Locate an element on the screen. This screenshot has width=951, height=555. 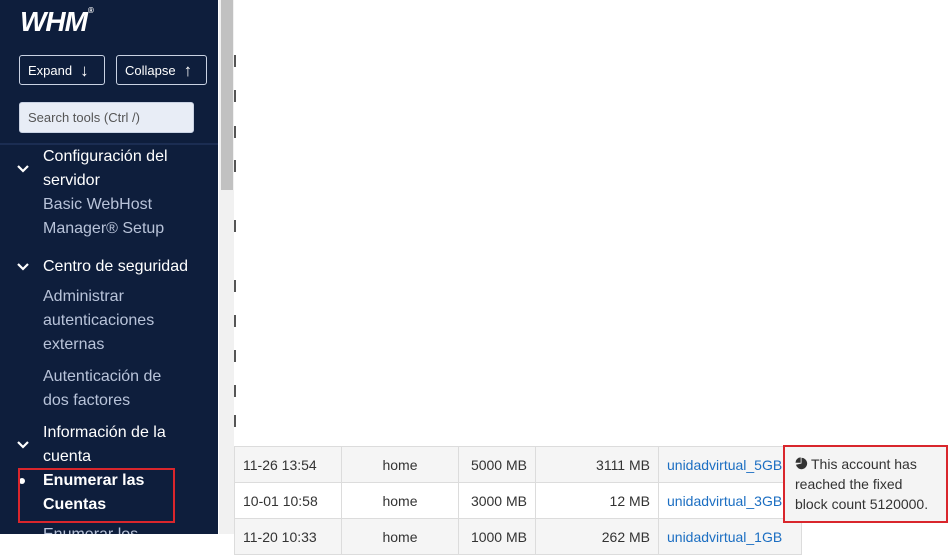
sidebar-item-basic-webhost-setup: Basic WebHost Manager® Setup is located at coordinates (125, 217).